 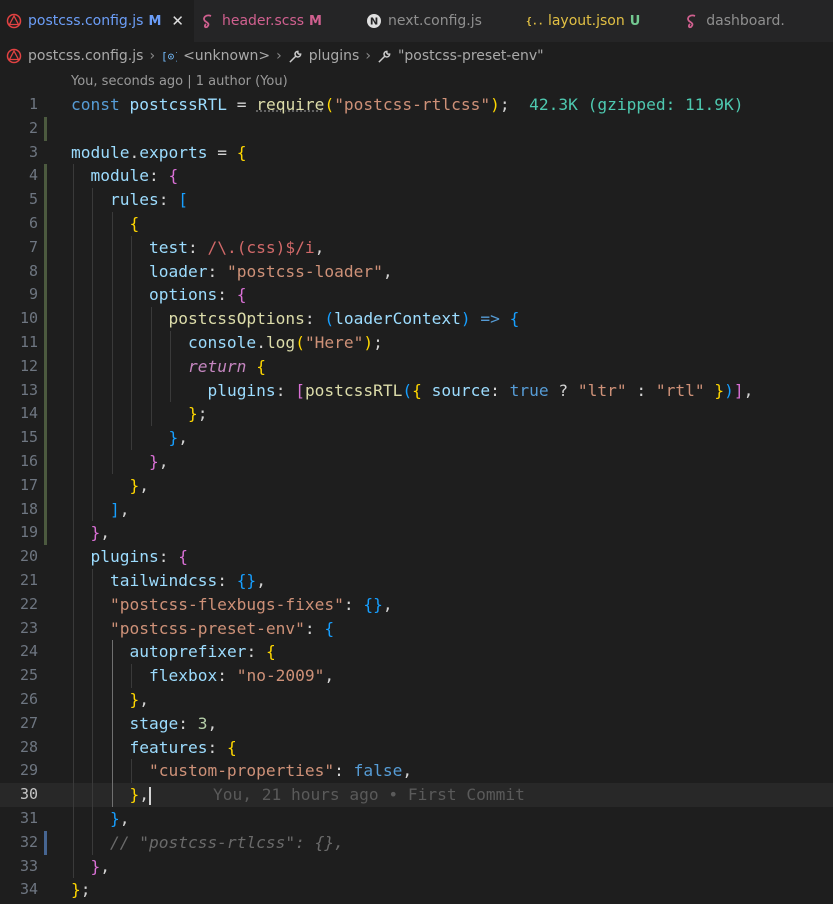 What do you see at coordinates (28, 794) in the screenshot?
I see `line-number: 30` at bounding box center [28, 794].